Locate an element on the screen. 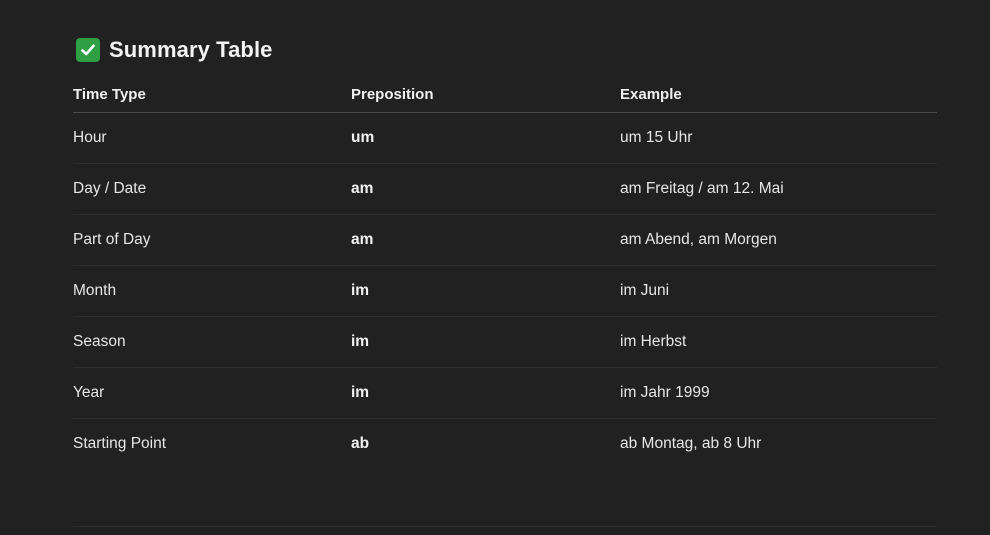  example-cell: um 15 Uhr is located at coordinates (778, 138).